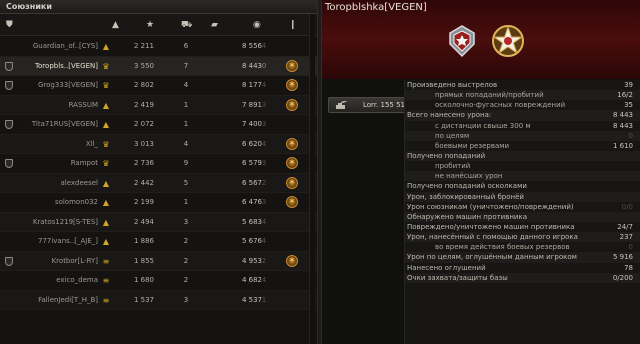 This screenshot has height=344, width=640. What do you see at coordinates (622, 145) in the screenshot?
I see `stat-value: 1 610` at bounding box center [622, 145].